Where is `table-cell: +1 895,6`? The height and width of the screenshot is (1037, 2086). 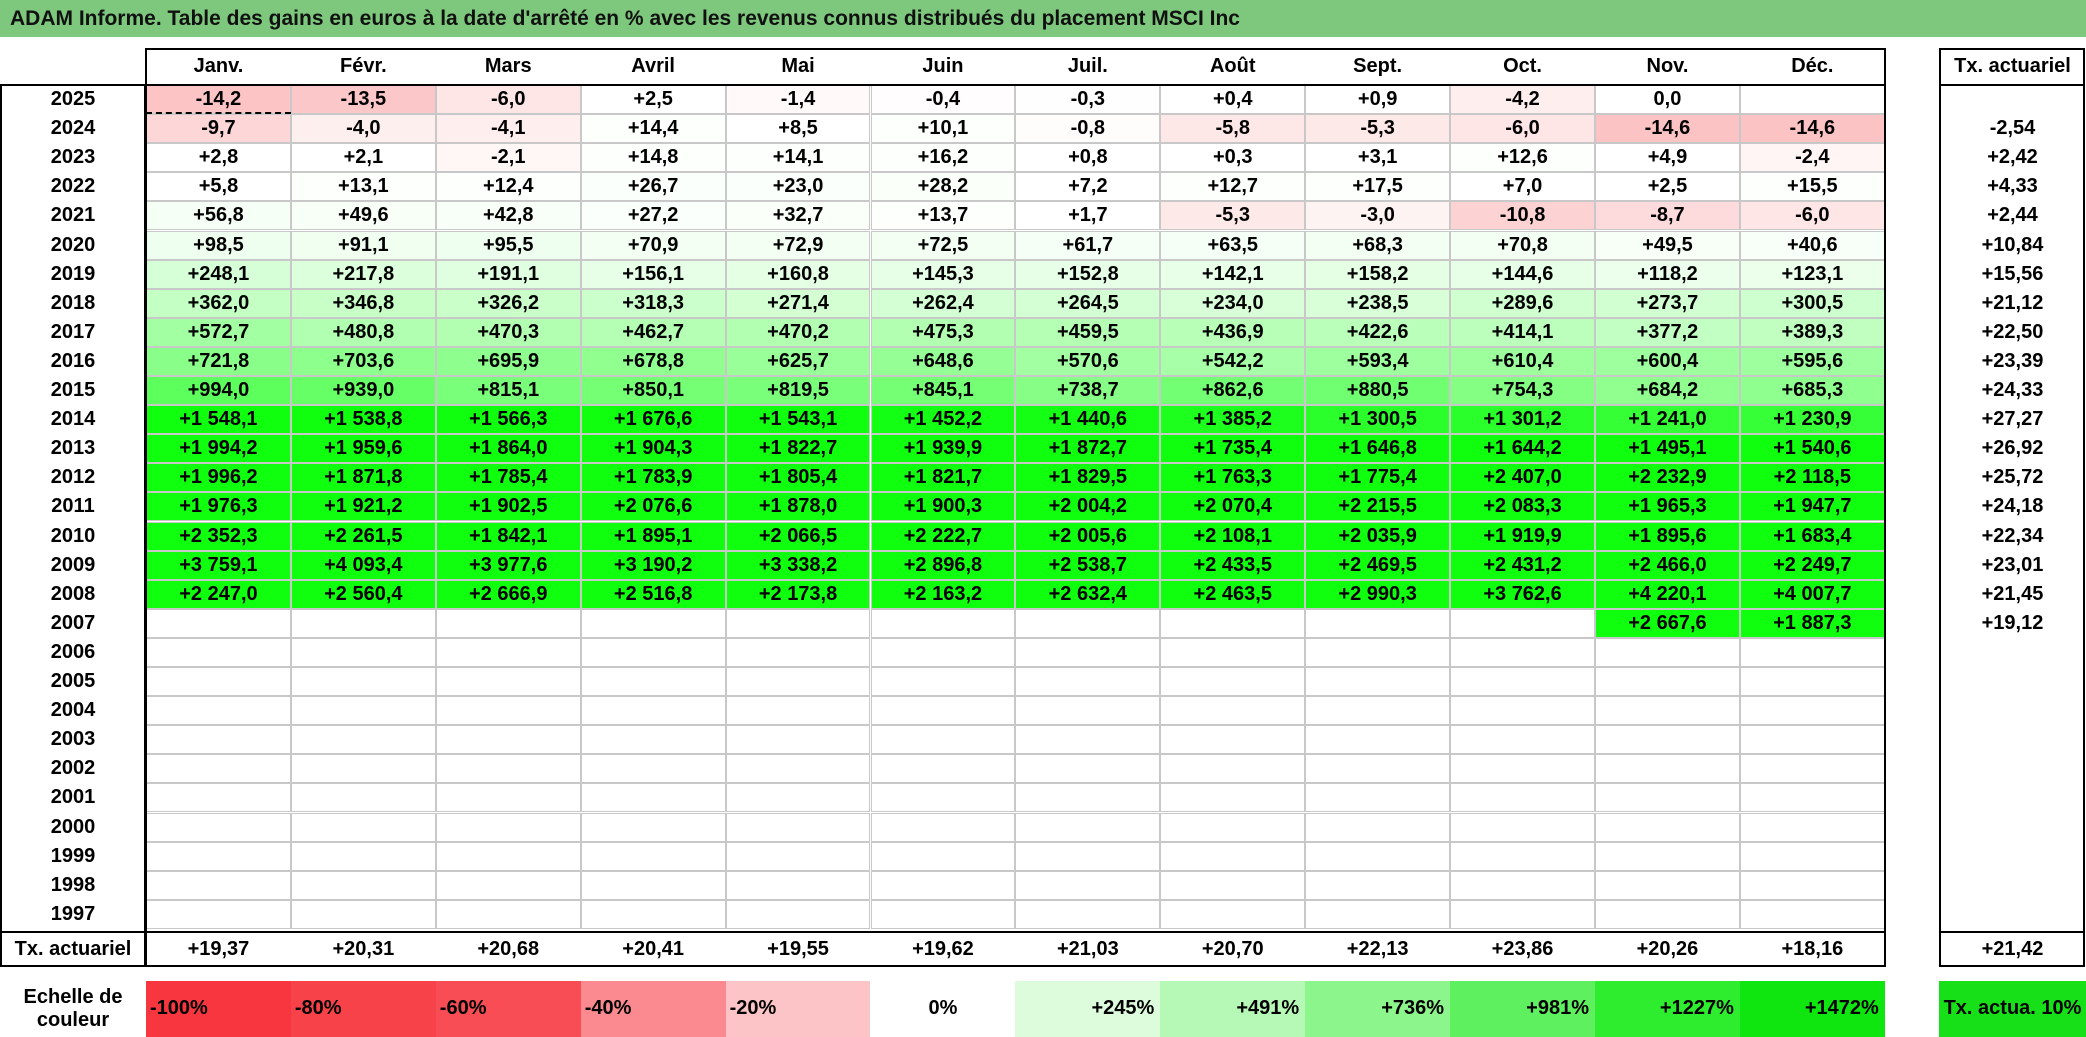
table-cell: +1 895,6 is located at coordinates (1667, 536).